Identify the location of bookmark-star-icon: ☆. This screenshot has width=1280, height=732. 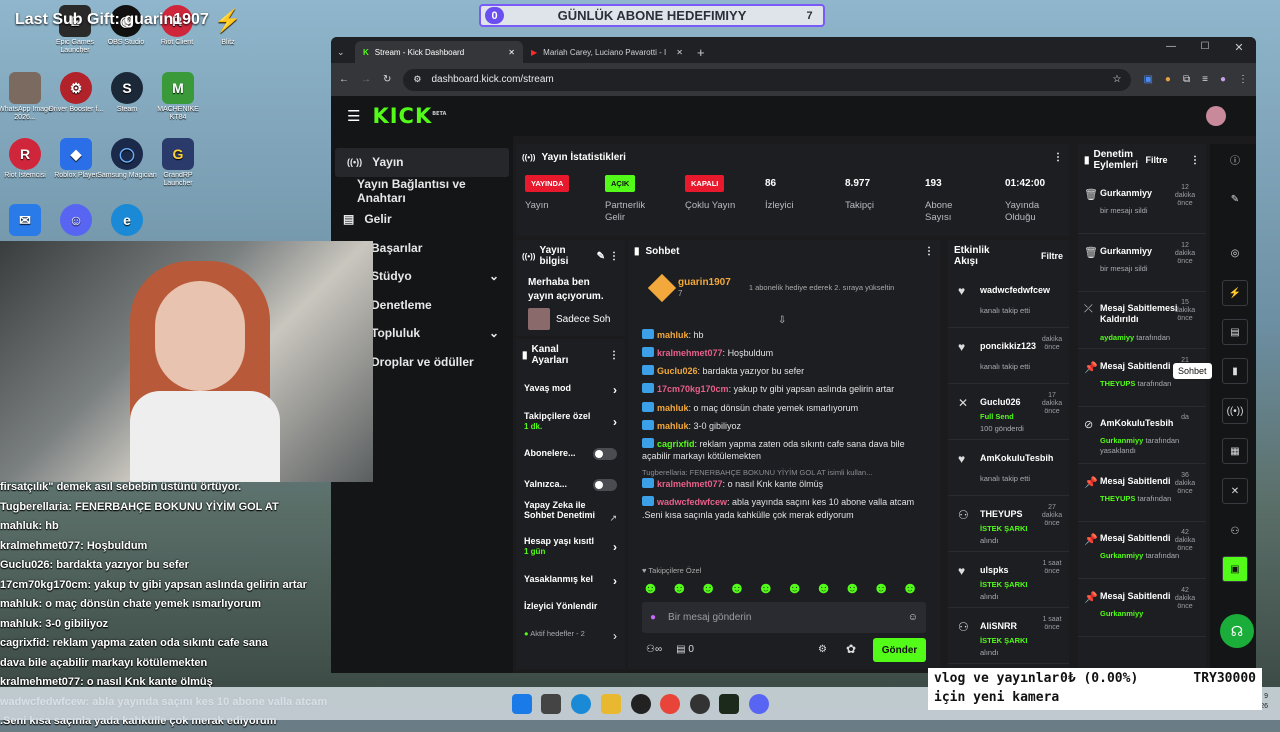
(1117, 79).